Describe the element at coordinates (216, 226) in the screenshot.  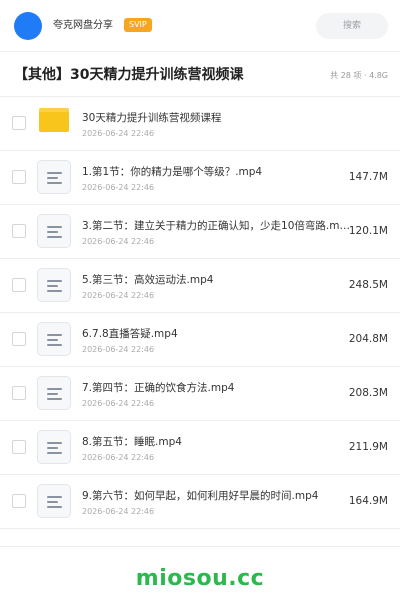
I see `item-name: 3.第二节：建立关于精力的正确认知，少走10倍弯路.mp4` at that location.